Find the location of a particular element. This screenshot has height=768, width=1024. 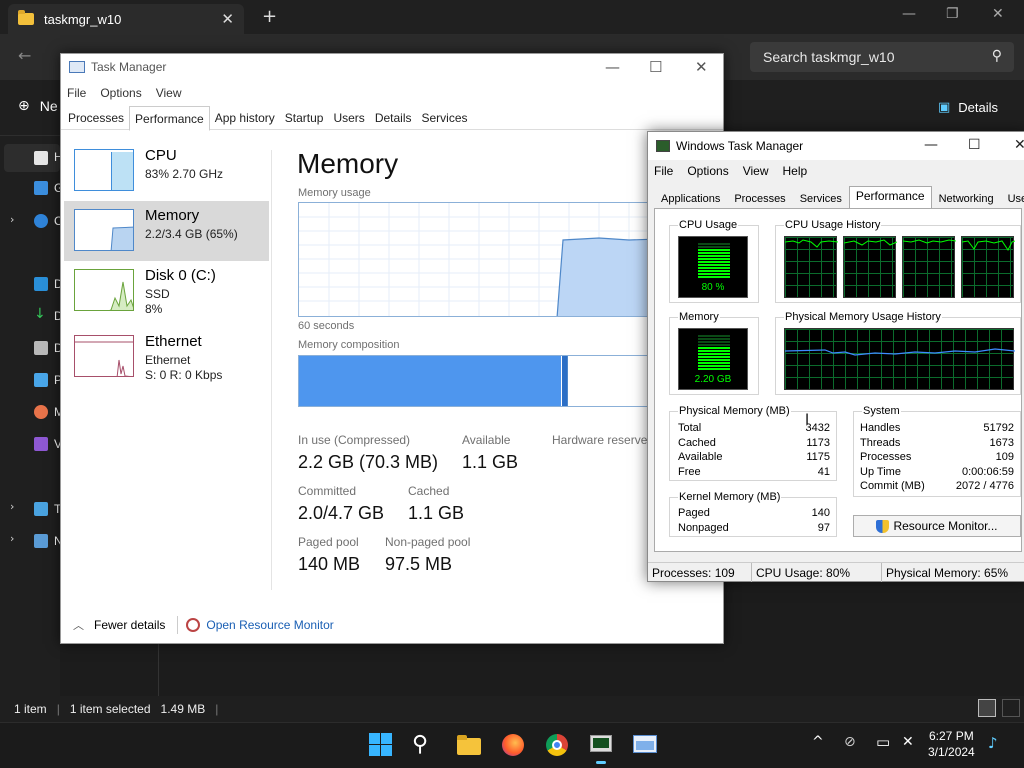

menu-help: Help is located at coordinates (795, 171).